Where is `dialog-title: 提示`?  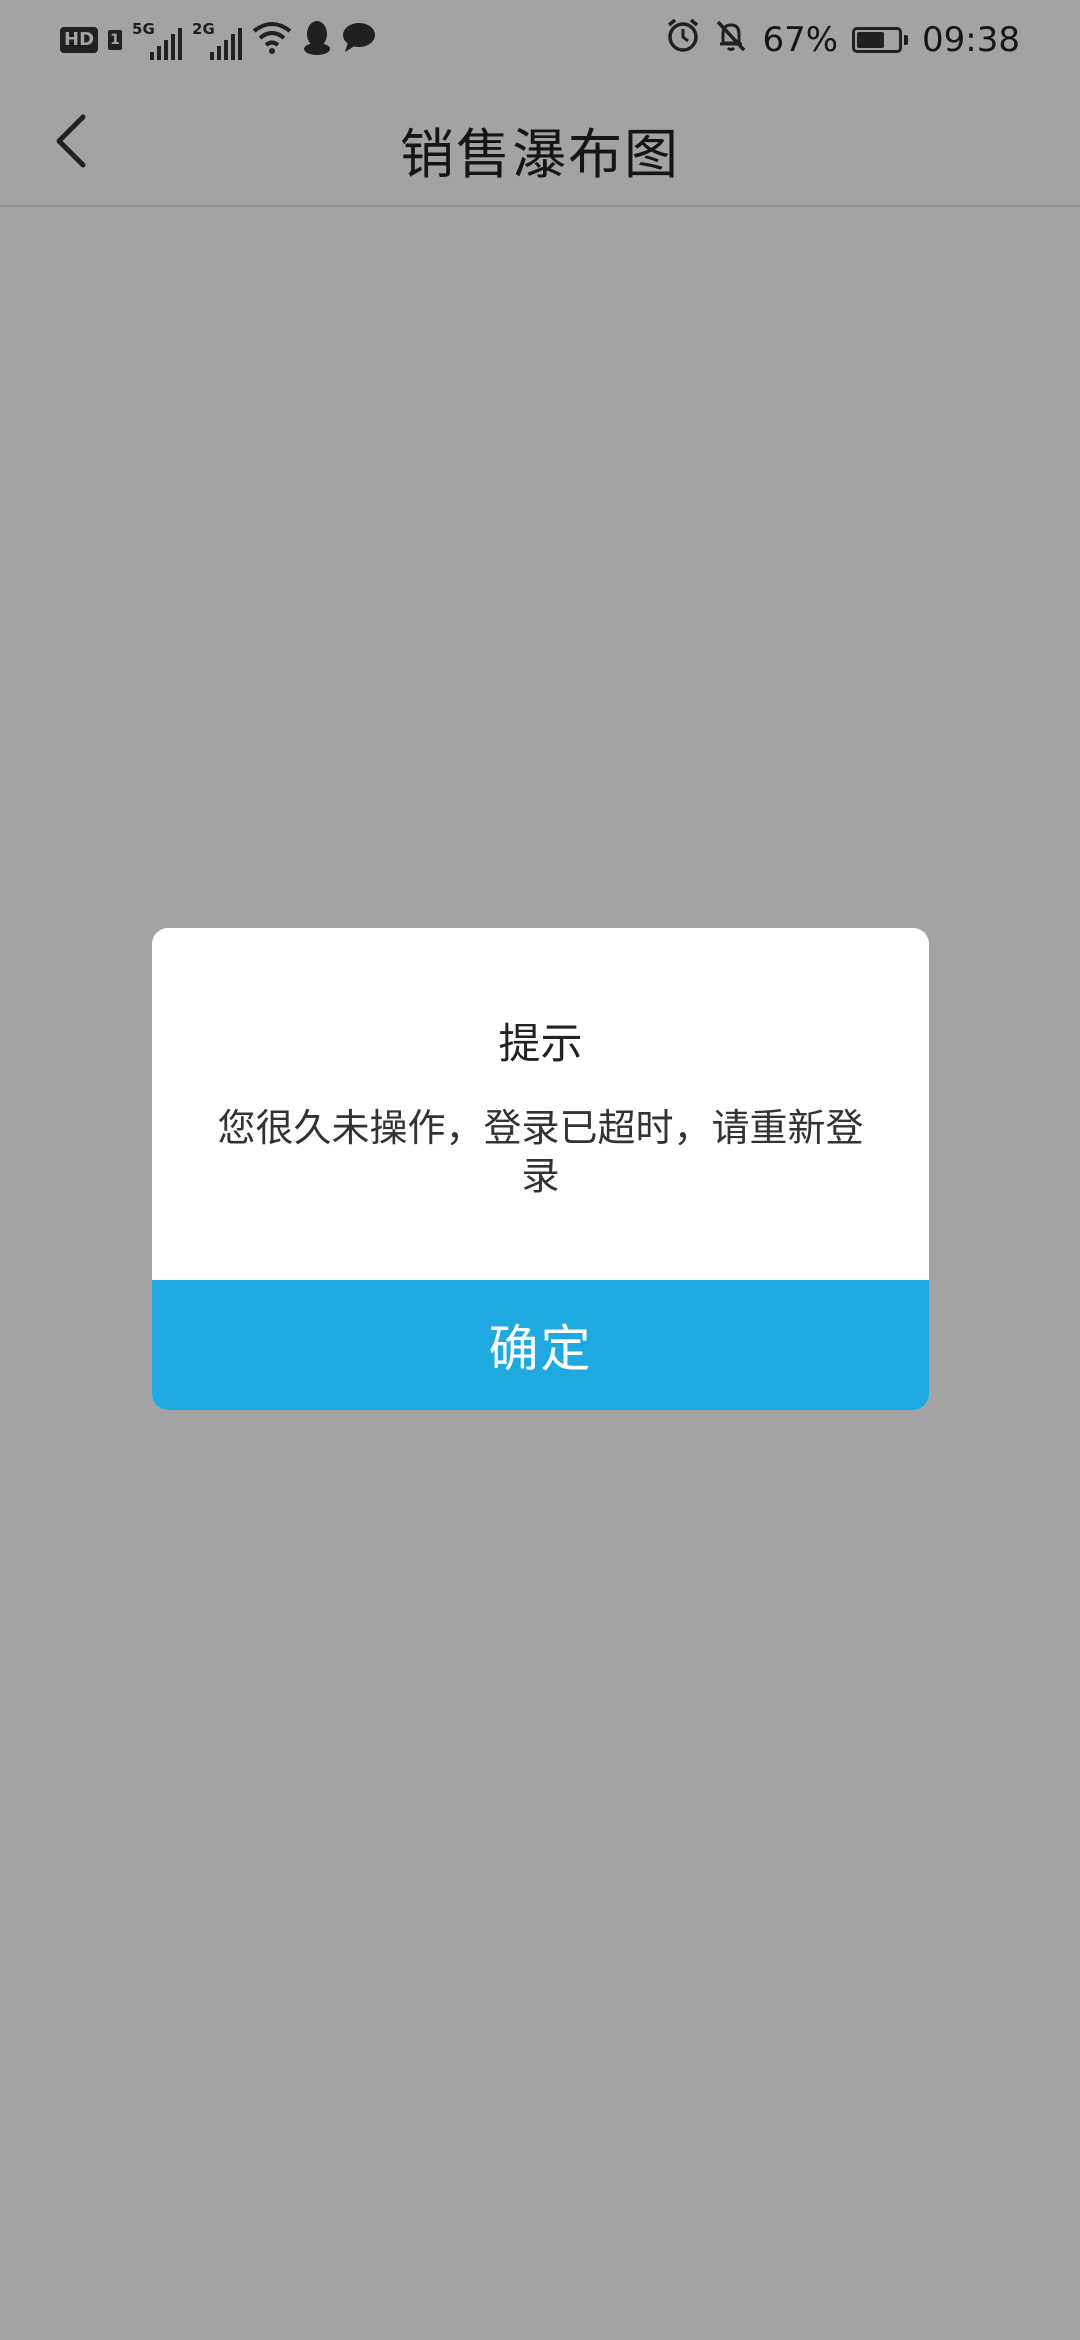
dialog-title: 提示 is located at coordinates (540, 1043).